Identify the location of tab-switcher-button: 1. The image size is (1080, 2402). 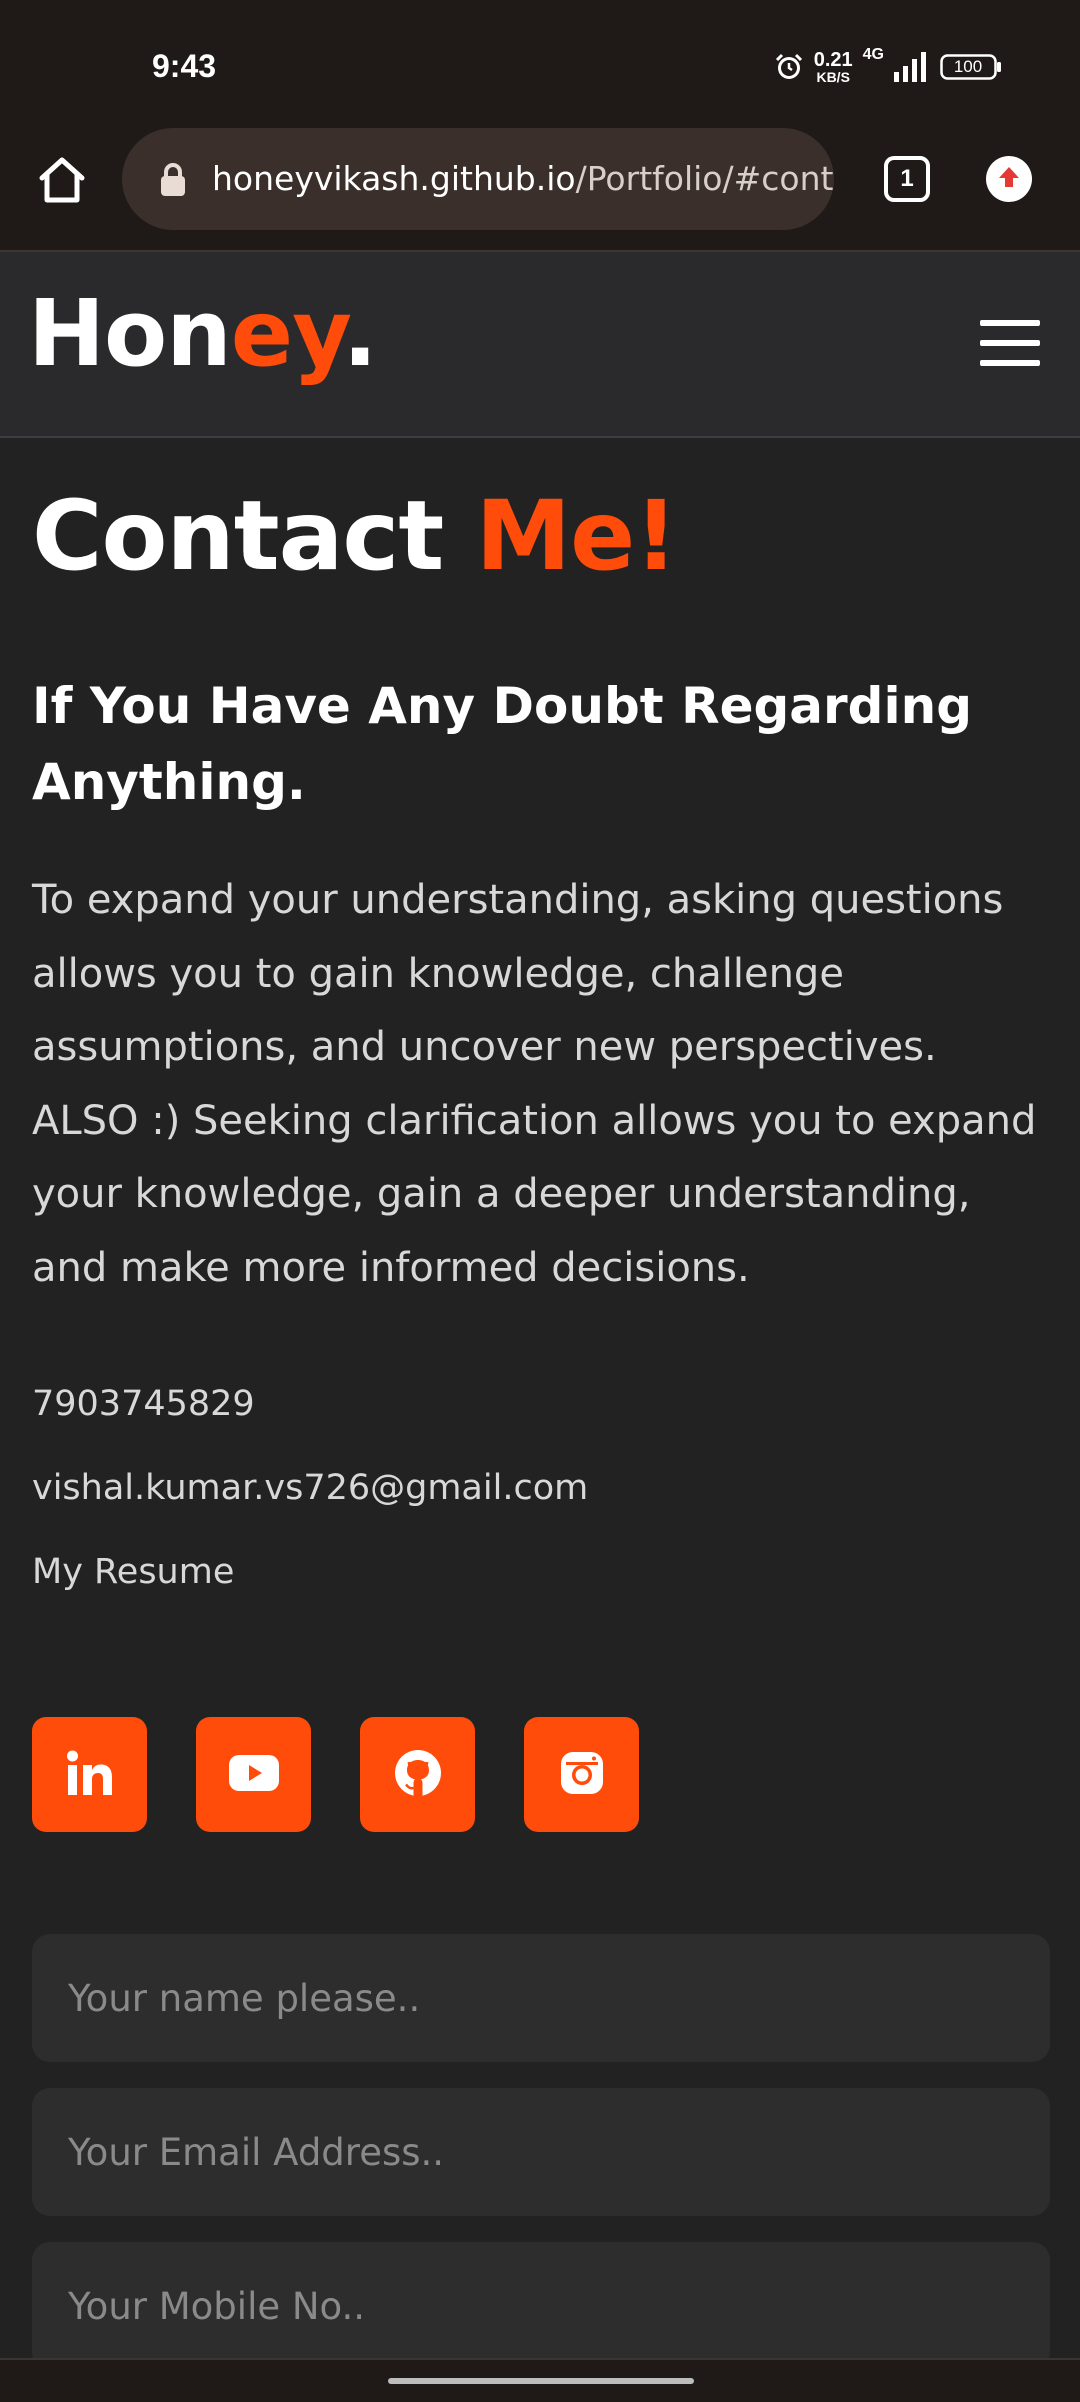
(907, 179).